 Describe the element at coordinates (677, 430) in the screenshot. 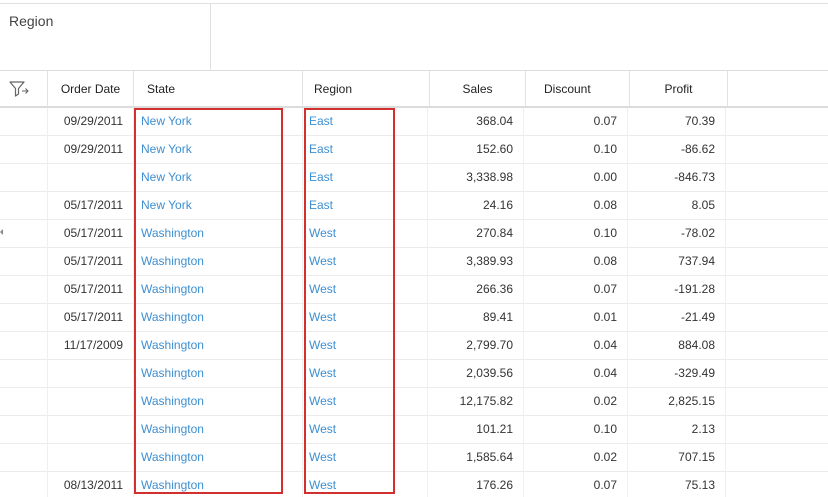

I see `profit-cell: 2.13` at that location.